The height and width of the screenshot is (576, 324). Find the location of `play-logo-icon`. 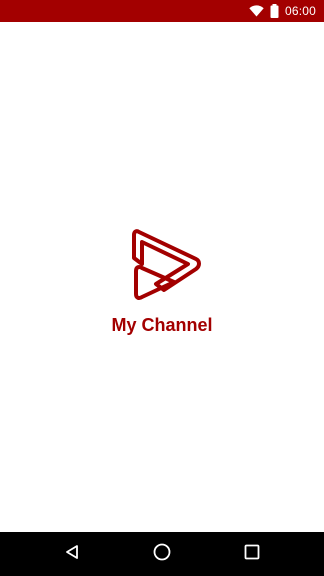

play-logo-icon is located at coordinates (164, 264).